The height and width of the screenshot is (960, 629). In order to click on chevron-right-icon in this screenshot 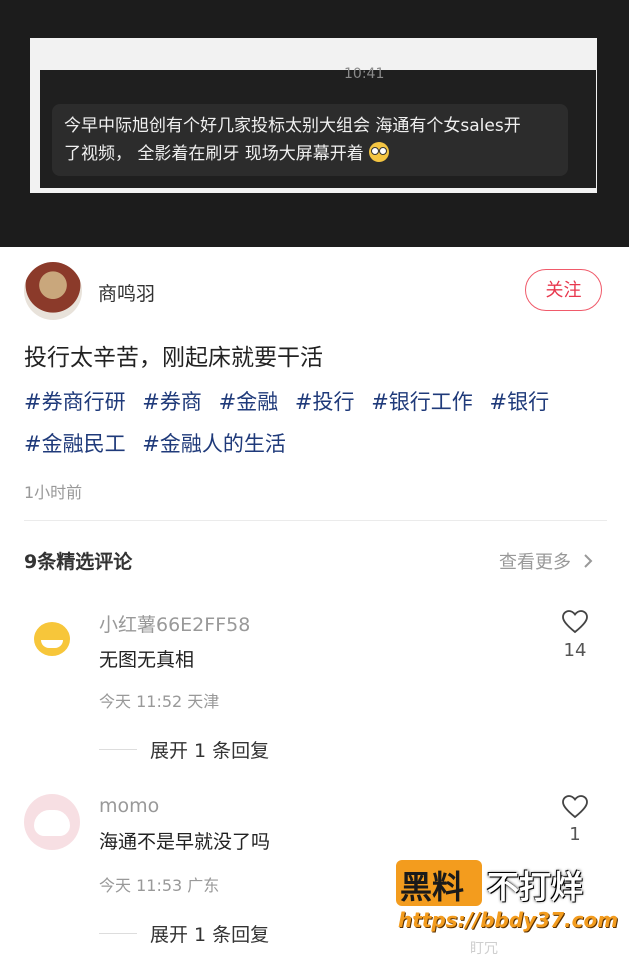, I will do `click(588, 561)`.